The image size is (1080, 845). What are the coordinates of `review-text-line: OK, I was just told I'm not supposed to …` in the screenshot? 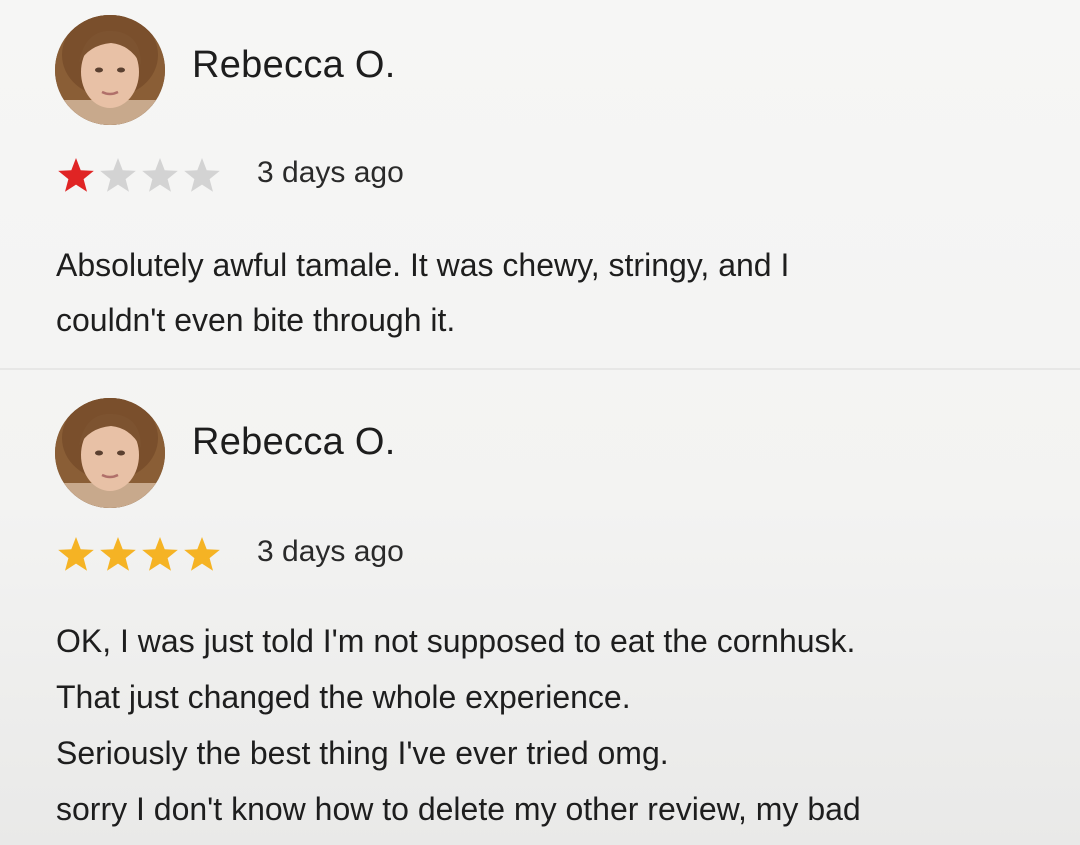 It's located at (456, 641).